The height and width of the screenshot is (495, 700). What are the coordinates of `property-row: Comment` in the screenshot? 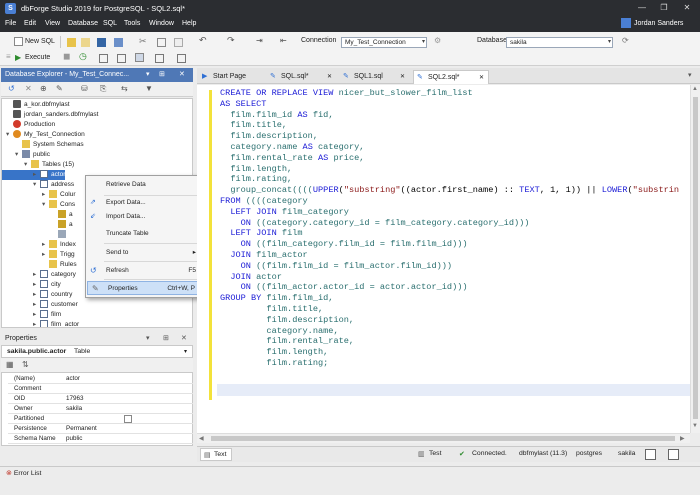 It's located at (100, 389).